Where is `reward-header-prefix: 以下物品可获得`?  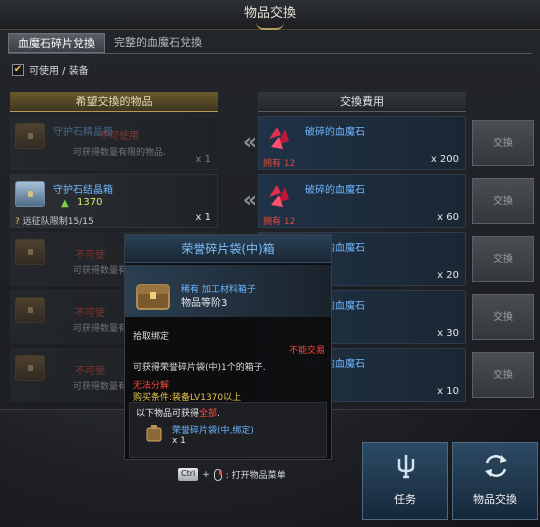
reward-header-prefix: 以下物品可获得 is located at coordinates (168, 414).